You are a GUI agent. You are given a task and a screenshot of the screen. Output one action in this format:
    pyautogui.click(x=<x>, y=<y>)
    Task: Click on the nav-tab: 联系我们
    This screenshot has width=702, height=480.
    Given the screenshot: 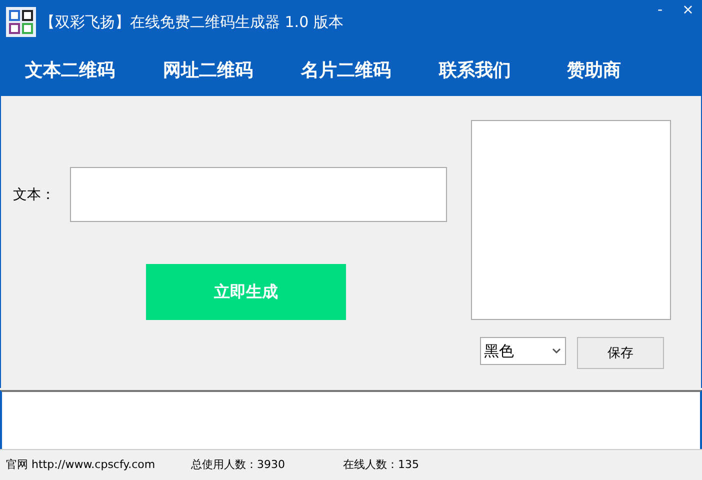 What is the action you would take?
    pyautogui.click(x=475, y=70)
    